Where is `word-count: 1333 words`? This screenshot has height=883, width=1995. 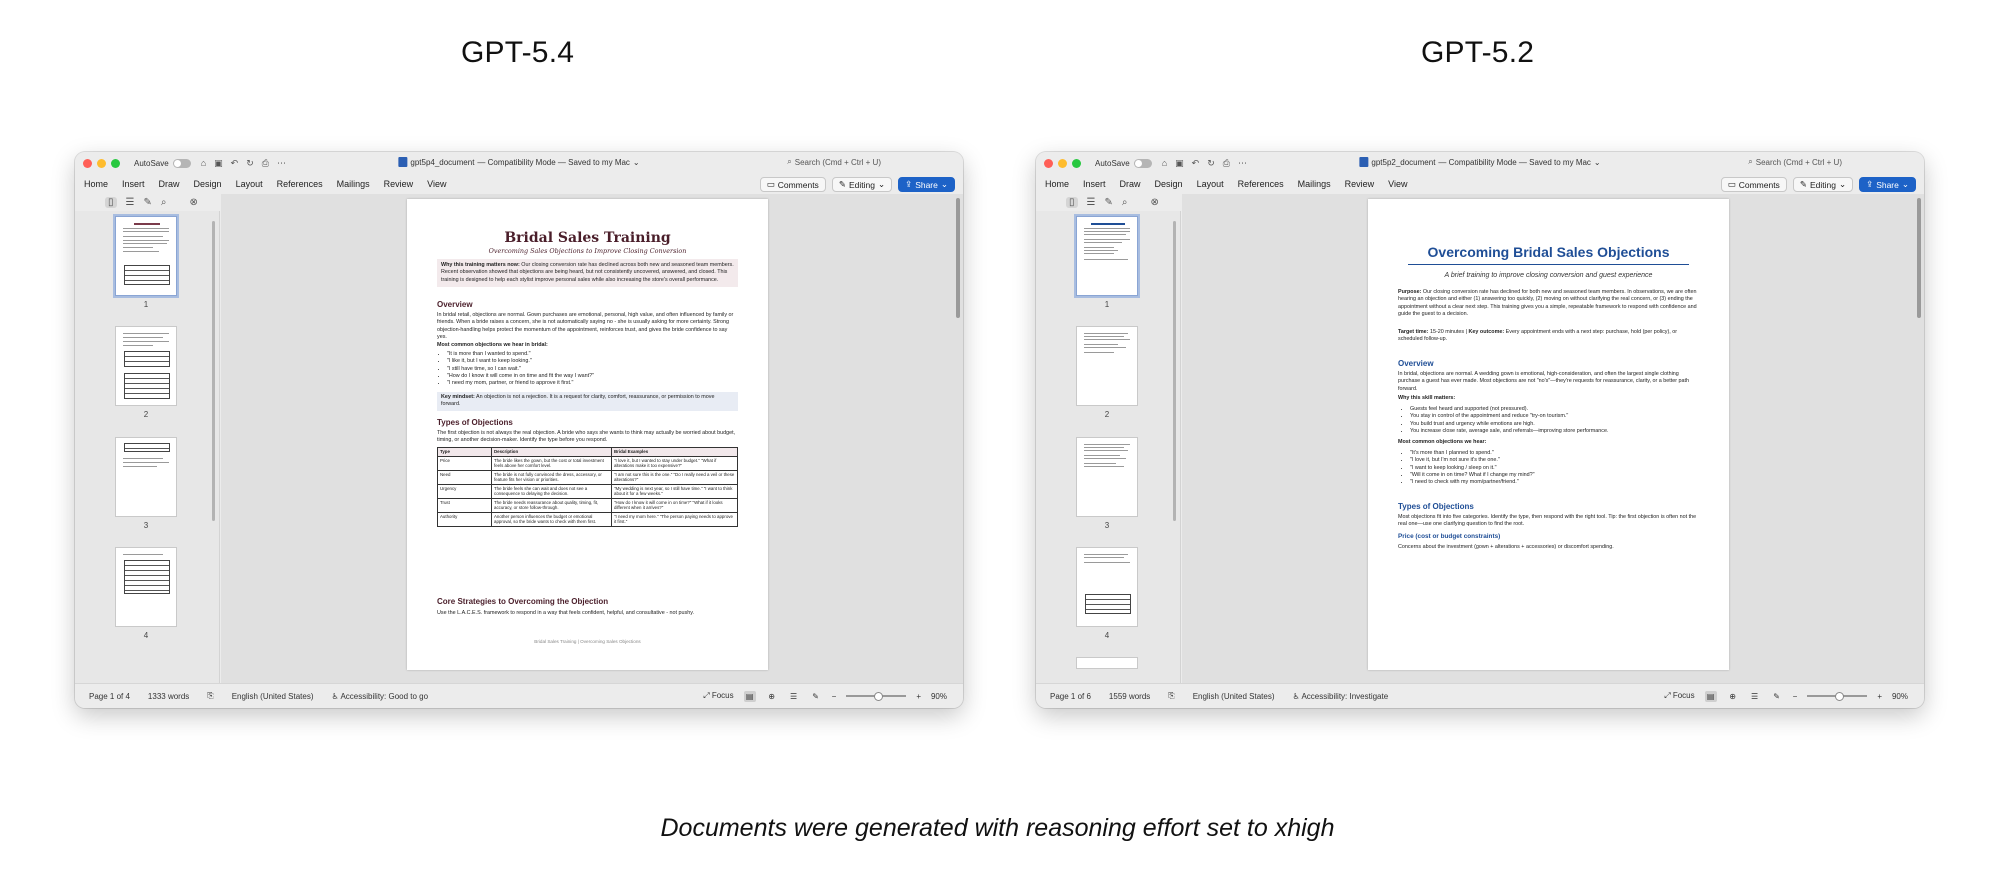
word-count: 1333 words is located at coordinates (168, 696).